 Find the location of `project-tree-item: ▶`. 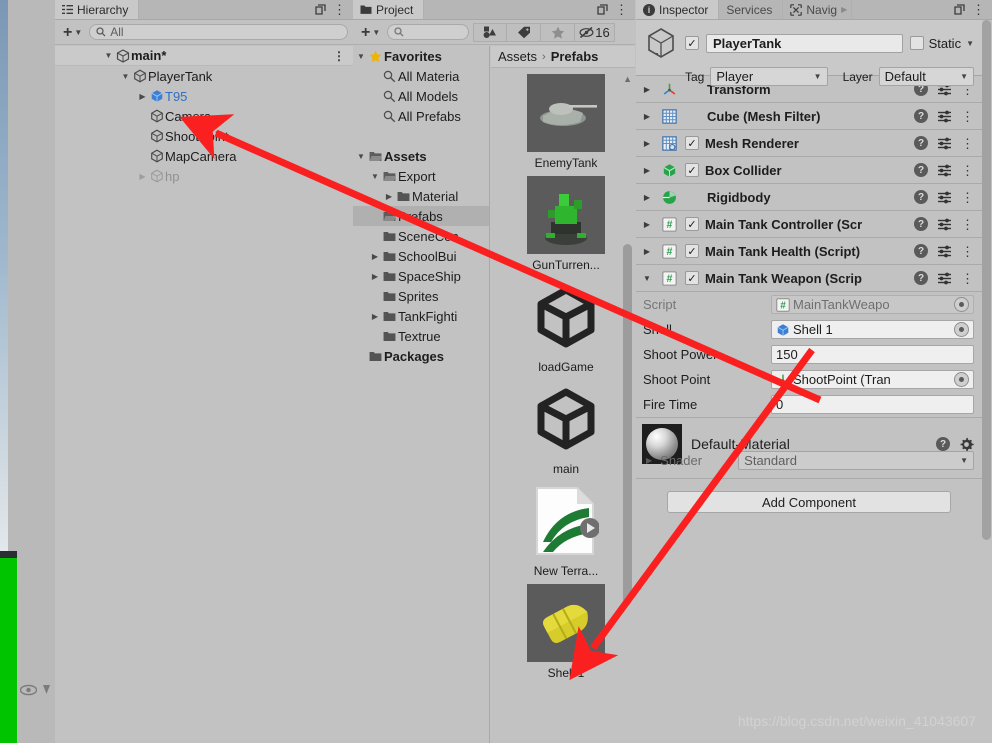

project-tree-item: ▶ is located at coordinates (421, 136).